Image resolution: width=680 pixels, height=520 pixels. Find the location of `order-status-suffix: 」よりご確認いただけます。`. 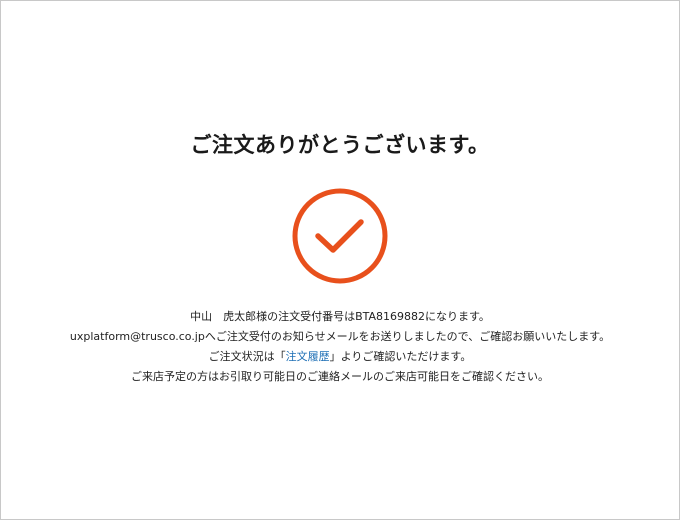

order-status-suffix: 」よりご確認いただけます。 is located at coordinates (400, 356).